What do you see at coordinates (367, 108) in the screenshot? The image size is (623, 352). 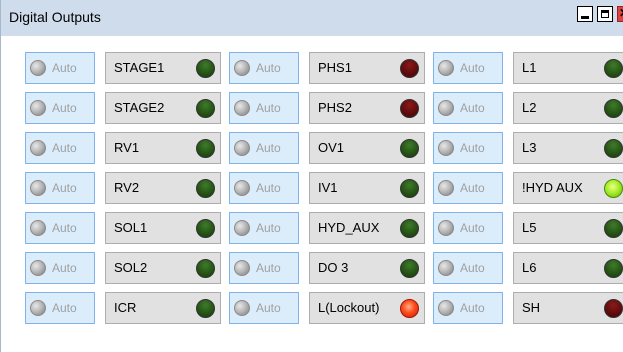 I see `output-button: PHS2` at bounding box center [367, 108].